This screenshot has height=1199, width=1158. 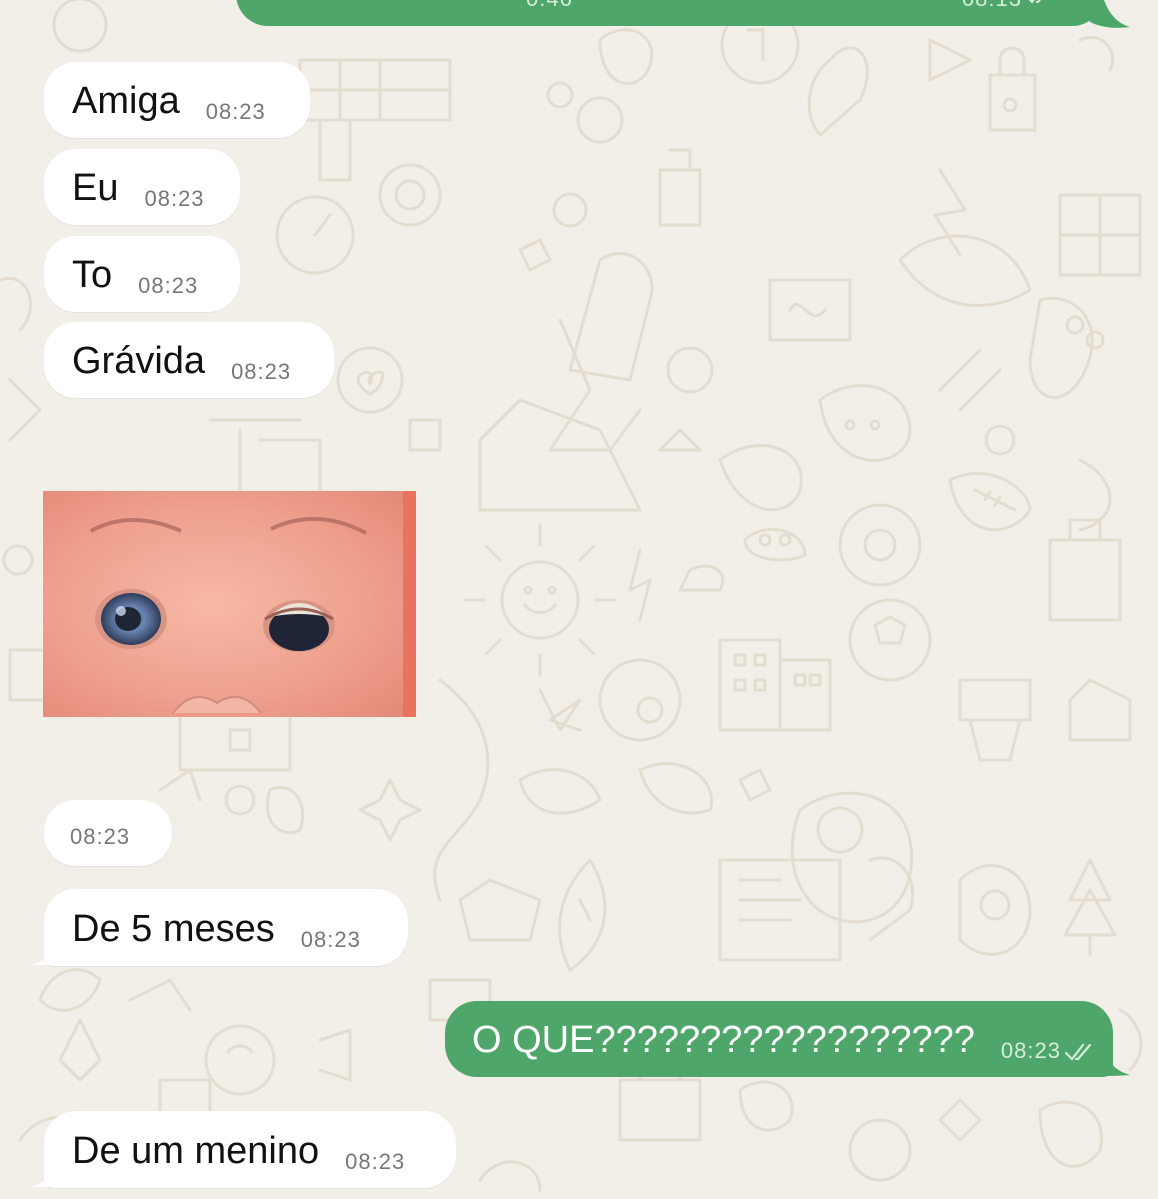 I want to click on incoming-message: To 08:23, so click(x=142, y=274).